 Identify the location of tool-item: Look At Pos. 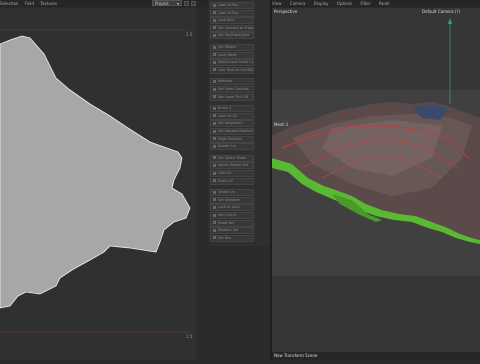
(232, 5).